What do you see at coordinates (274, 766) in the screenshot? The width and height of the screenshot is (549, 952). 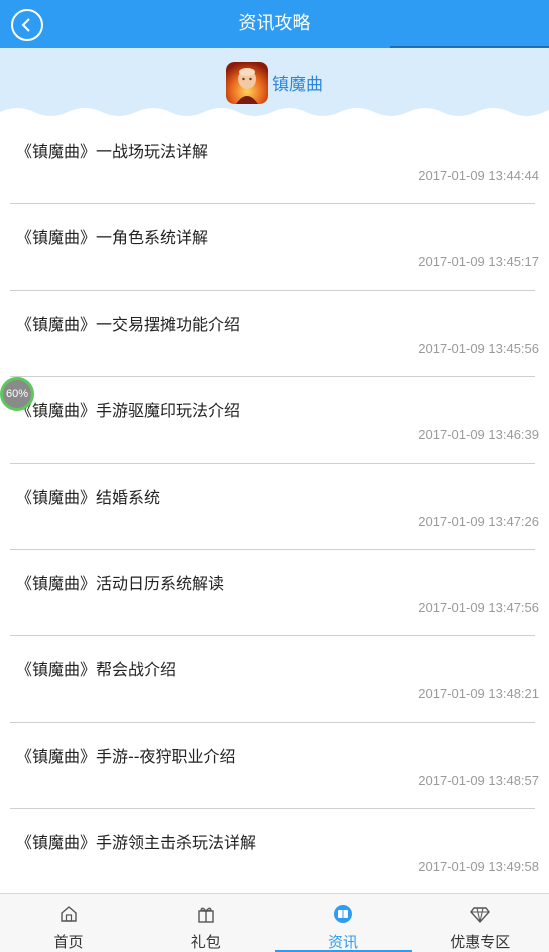 I see `news-list-item: 《镇魔曲》手游--夜狩职业介绍 2017-01-09 13:48:57` at bounding box center [274, 766].